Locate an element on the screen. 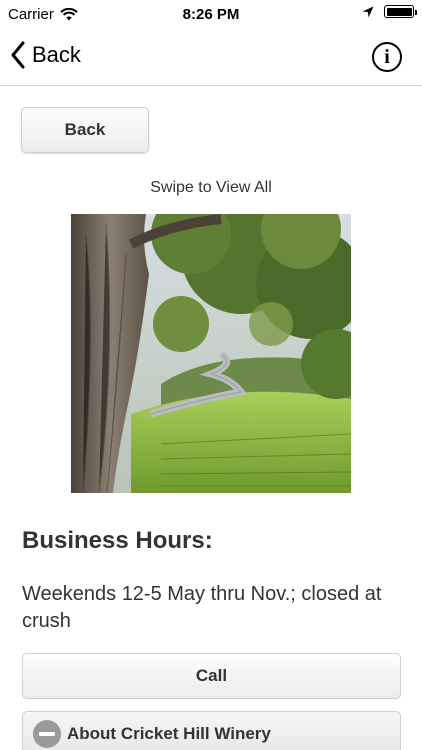 This screenshot has width=422, height=750. battery-fill is located at coordinates (399, 11).